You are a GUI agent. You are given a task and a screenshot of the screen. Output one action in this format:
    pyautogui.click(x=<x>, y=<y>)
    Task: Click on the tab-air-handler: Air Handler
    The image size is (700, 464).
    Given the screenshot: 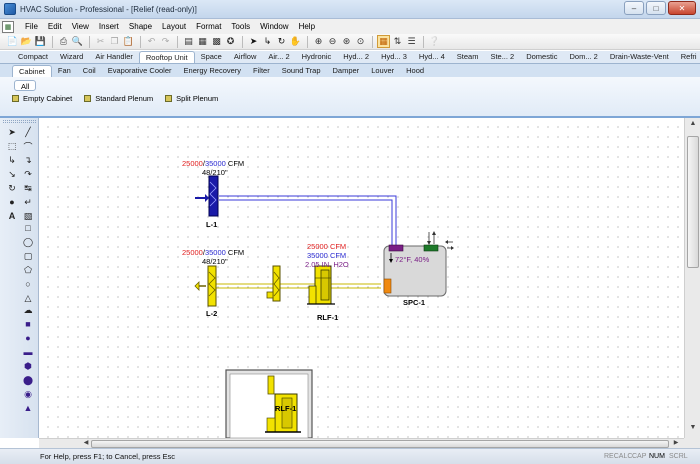 What is the action you would take?
    pyautogui.click(x=114, y=57)
    